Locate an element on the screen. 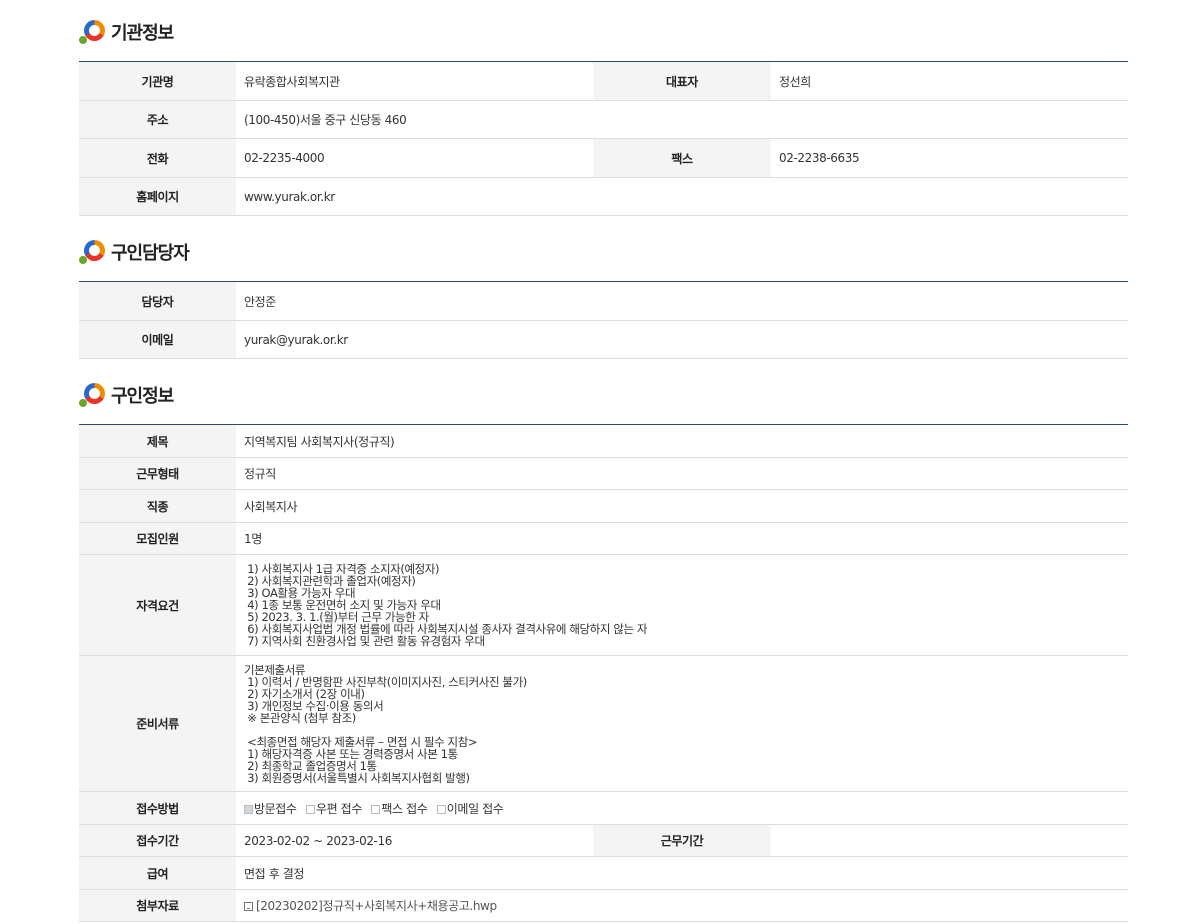 This screenshot has height=924, width=1180. value-application-period: 2023-02-02 ~ 2023-02-16 is located at coordinates (414, 840).